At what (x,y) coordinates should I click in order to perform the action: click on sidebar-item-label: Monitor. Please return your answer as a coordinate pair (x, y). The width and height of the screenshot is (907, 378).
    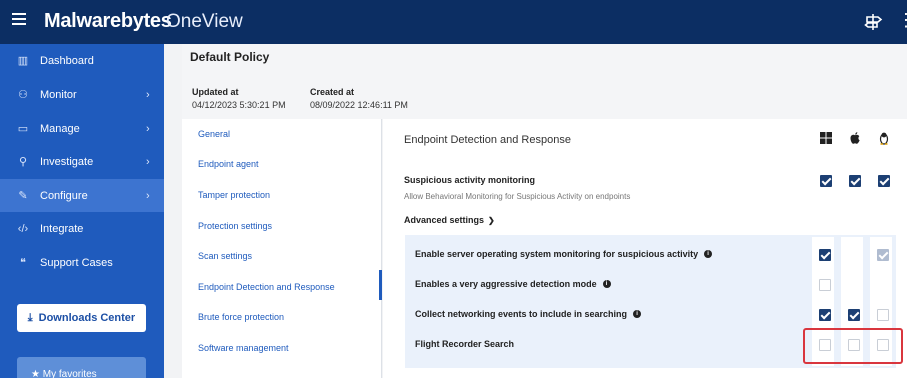
    Looking at the image, I should click on (58, 94).